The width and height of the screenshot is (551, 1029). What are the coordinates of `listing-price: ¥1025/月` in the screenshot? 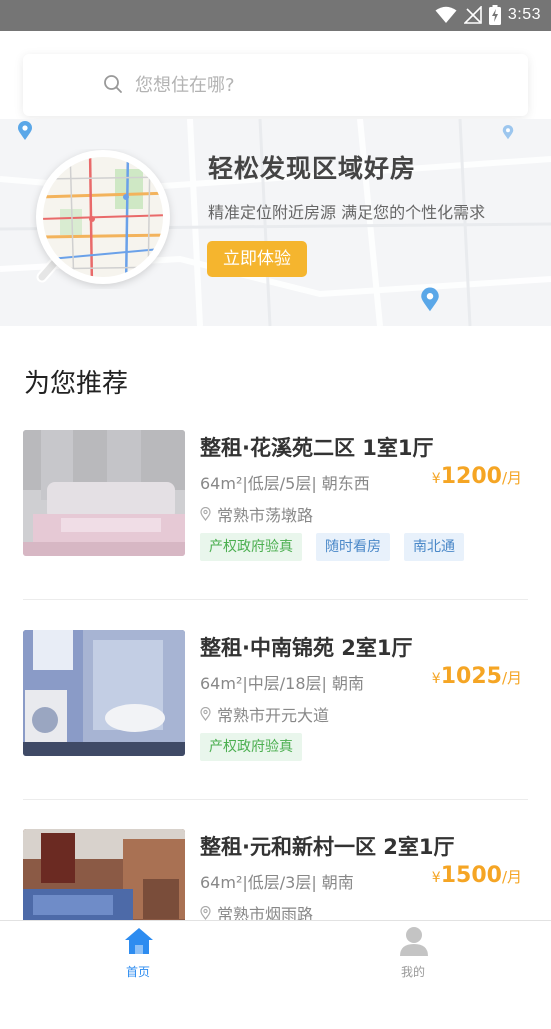 It's located at (477, 676).